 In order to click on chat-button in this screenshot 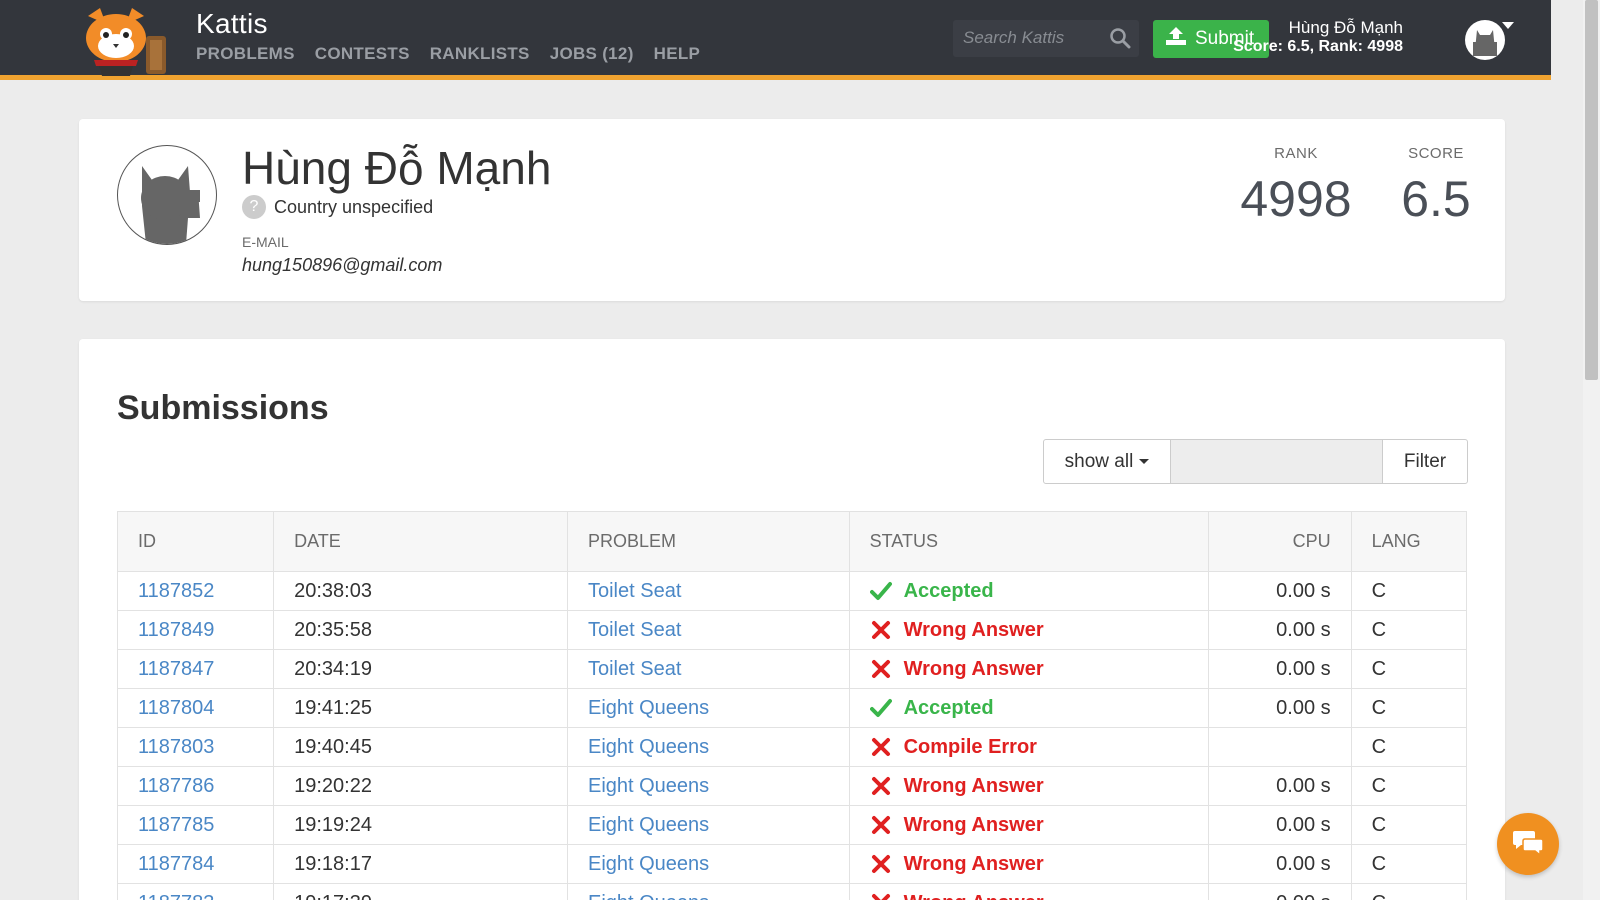, I will do `click(1528, 844)`.